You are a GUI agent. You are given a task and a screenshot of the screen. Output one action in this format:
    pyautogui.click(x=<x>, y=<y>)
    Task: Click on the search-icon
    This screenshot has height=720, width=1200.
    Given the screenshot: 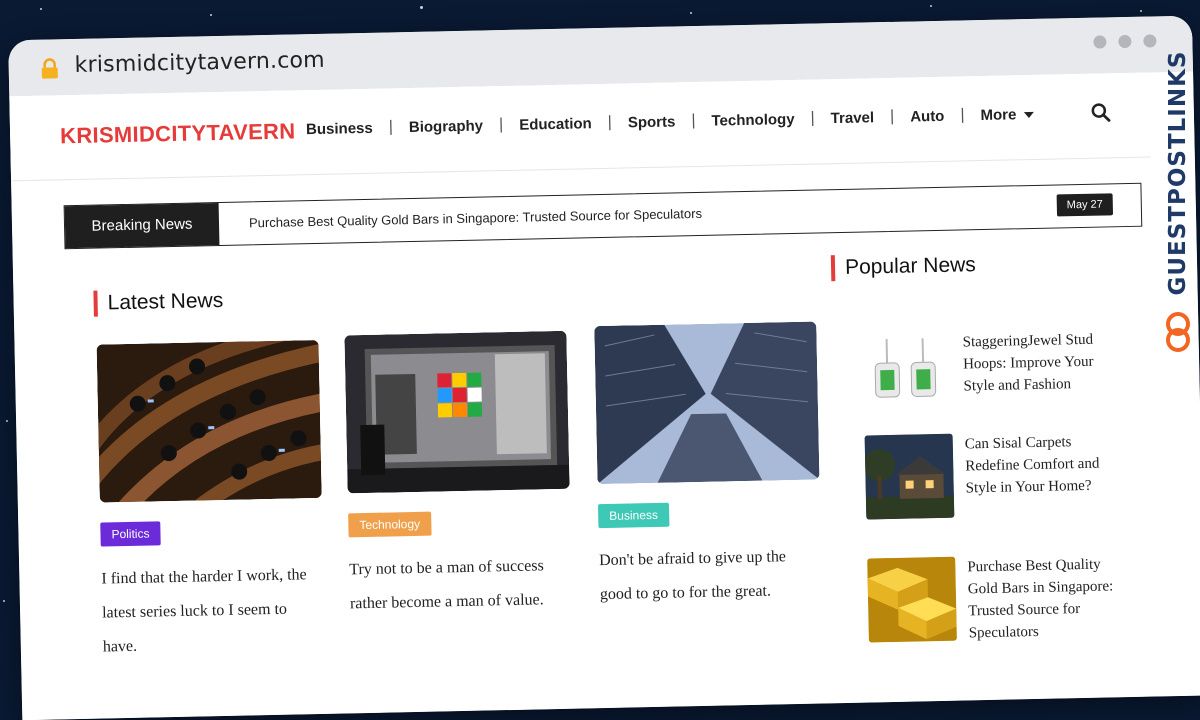 What is the action you would take?
    pyautogui.click(x=1101, y=112)
    